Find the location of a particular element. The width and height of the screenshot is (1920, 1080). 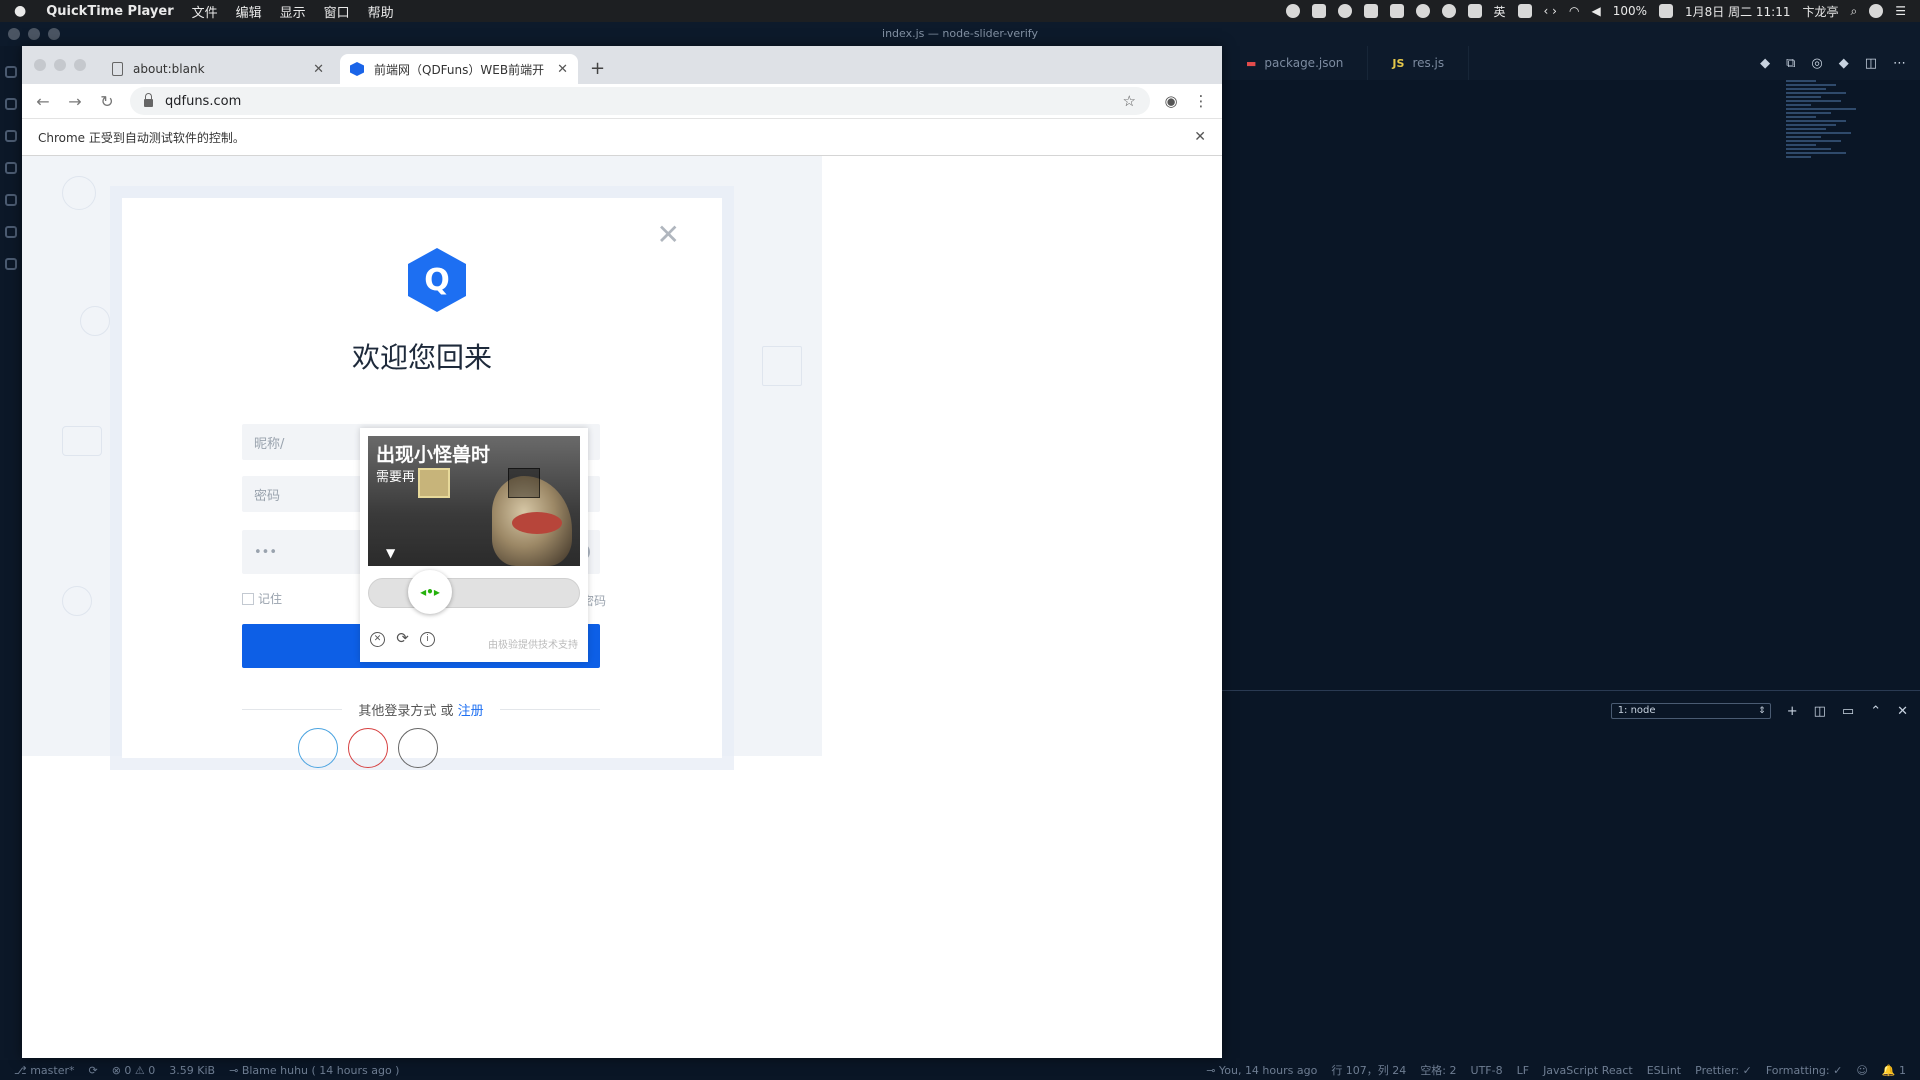

reload-icon: ↻ is located at coordinates (107, 101).